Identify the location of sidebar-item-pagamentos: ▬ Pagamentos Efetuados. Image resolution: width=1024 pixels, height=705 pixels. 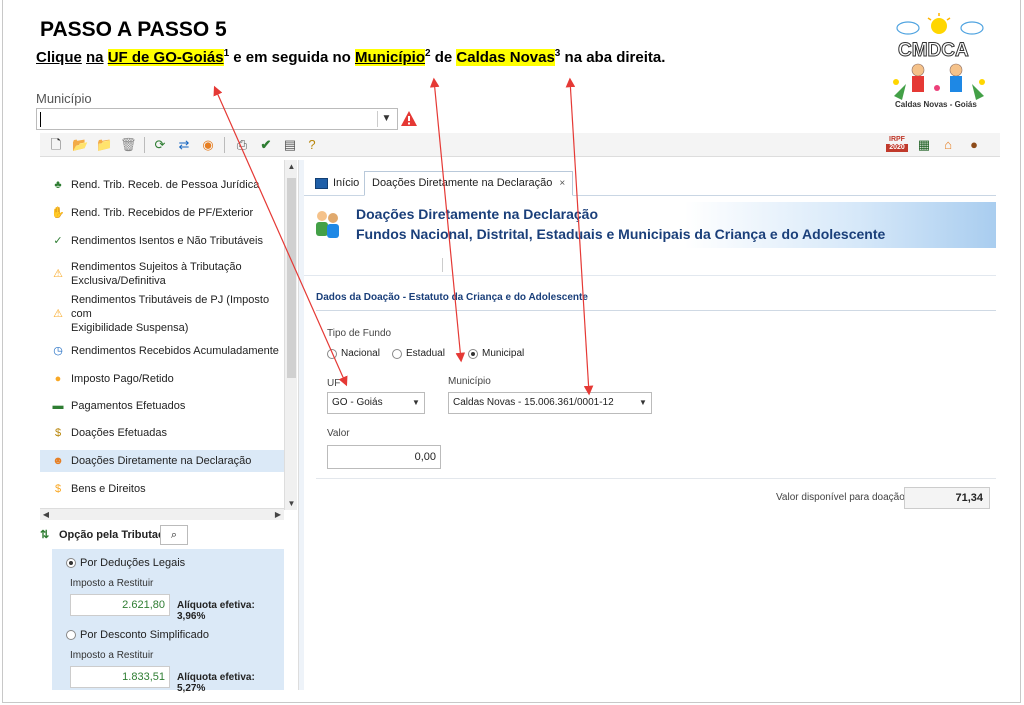
(162, 406).